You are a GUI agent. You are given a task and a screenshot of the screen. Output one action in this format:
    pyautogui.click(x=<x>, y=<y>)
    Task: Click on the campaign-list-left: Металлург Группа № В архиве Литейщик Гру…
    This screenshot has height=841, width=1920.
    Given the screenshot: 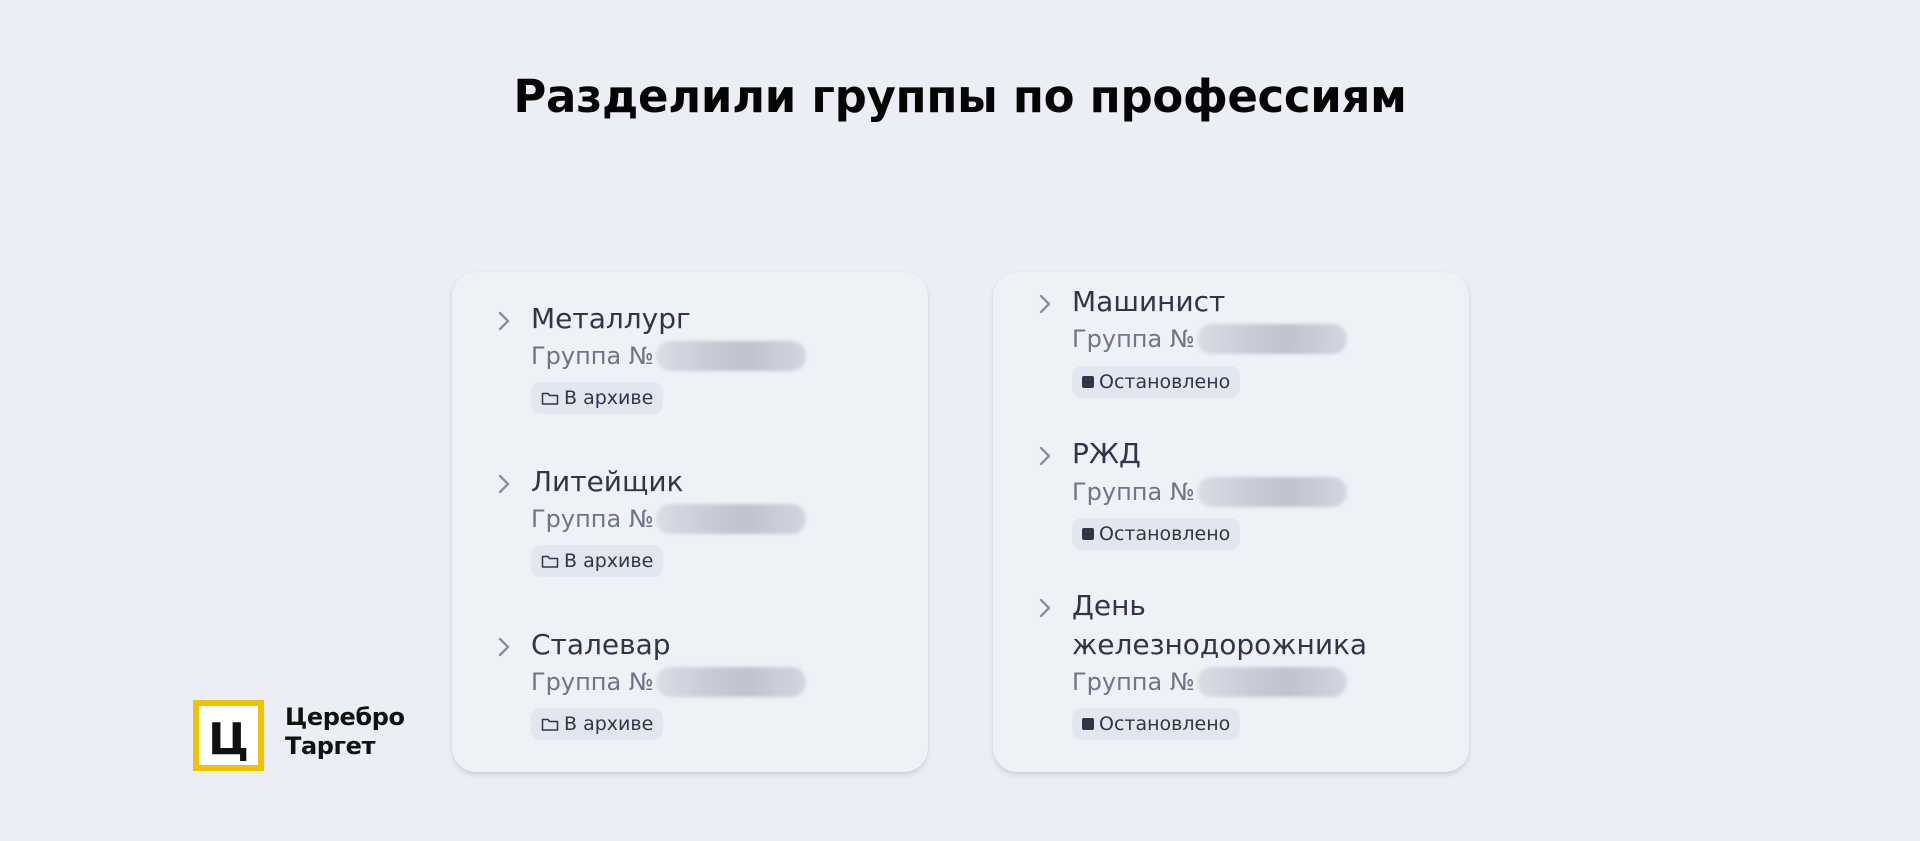 What is the action you would take?
    pyautogui.click(x=690, y=522)
    